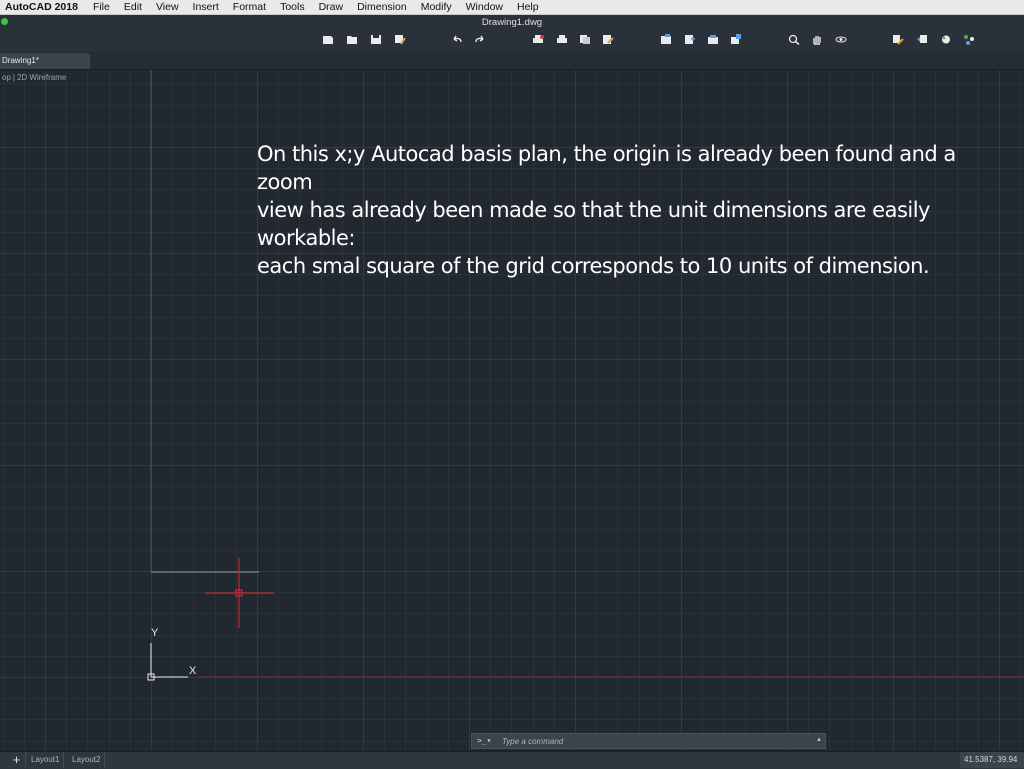 The image size is (1024, 769). I want to click on view-control: op, so click(6, 77).